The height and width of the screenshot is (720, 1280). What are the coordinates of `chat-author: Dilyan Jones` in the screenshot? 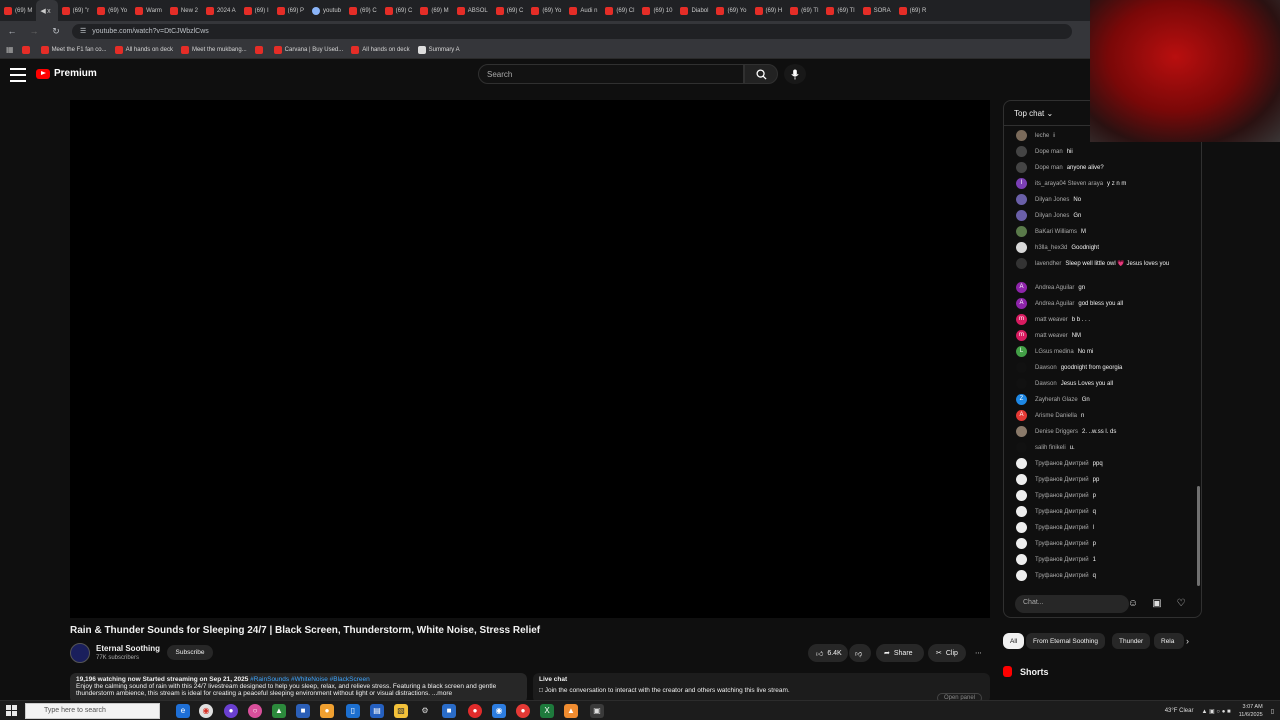 It's located at (1052, 200).